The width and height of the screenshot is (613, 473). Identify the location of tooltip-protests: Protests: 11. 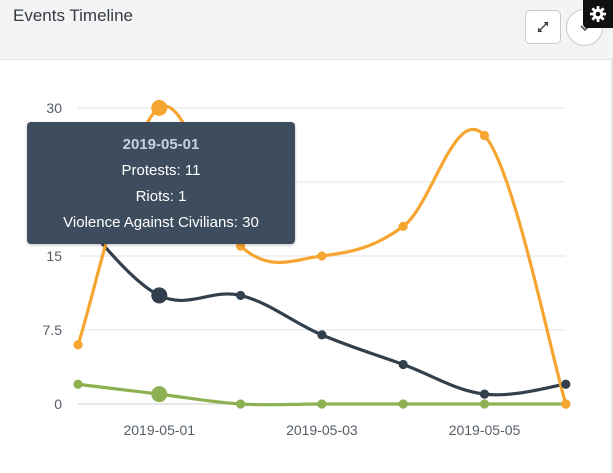
(161, 170).